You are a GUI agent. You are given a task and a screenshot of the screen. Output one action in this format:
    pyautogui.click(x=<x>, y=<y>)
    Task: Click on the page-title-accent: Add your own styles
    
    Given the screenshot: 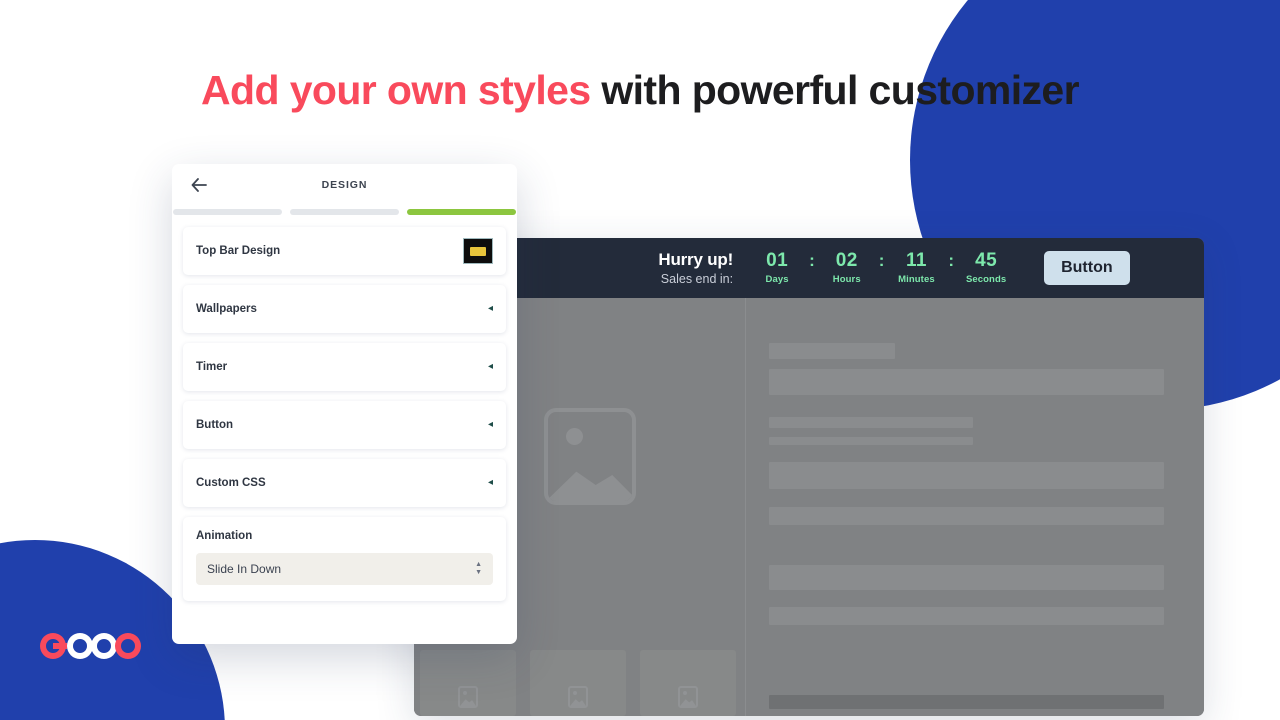 What is the action you would take?
    pyautogui.click(x=396, y=90)
    